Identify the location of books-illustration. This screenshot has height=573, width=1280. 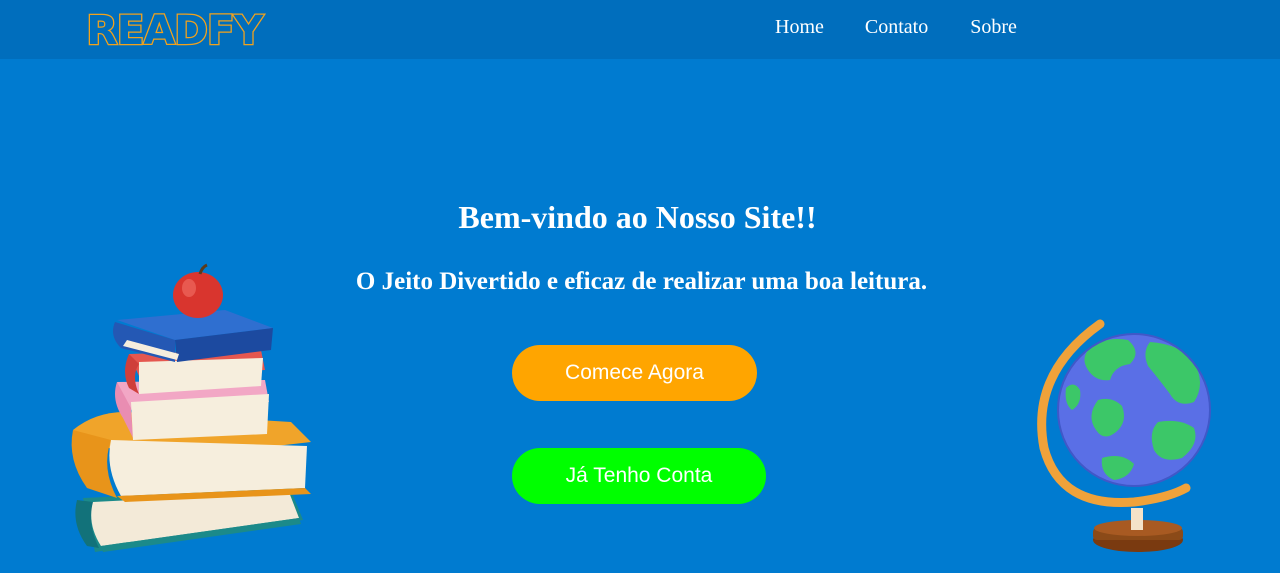
(191, 407).